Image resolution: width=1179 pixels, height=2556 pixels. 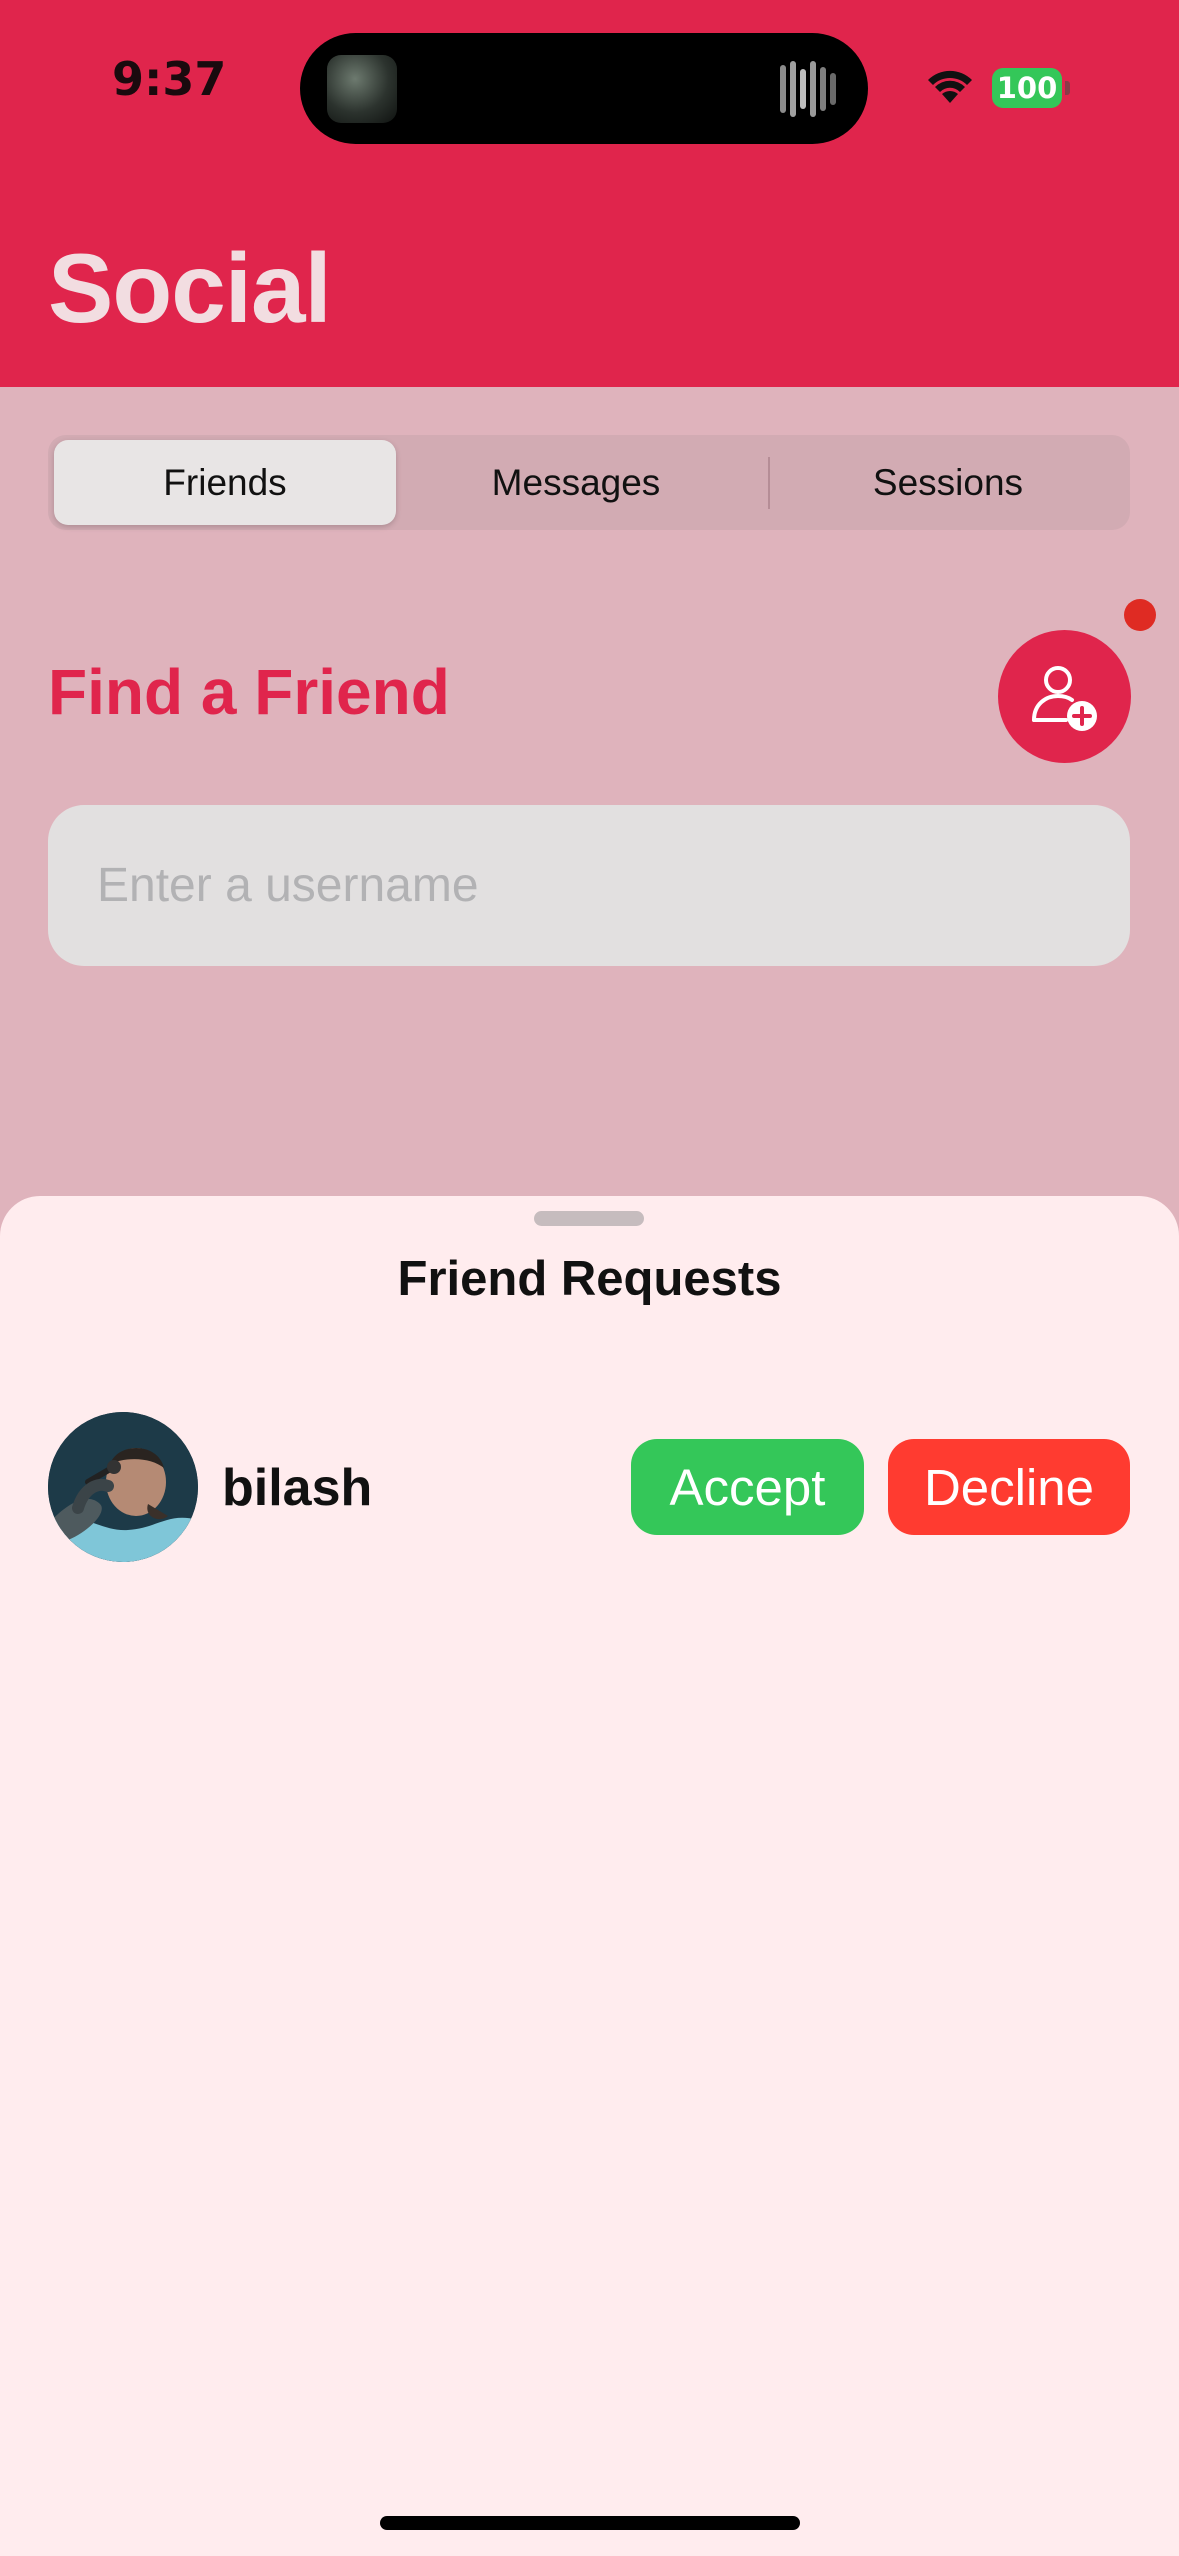 I want to click on tab-sessions: Sessions, so click(x=948, y=482).